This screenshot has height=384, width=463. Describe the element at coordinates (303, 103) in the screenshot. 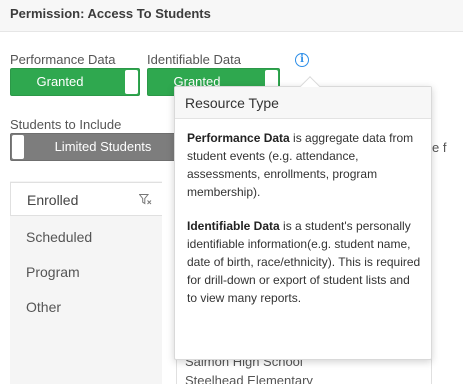

I see `popover-header: Resource Type` at that location.